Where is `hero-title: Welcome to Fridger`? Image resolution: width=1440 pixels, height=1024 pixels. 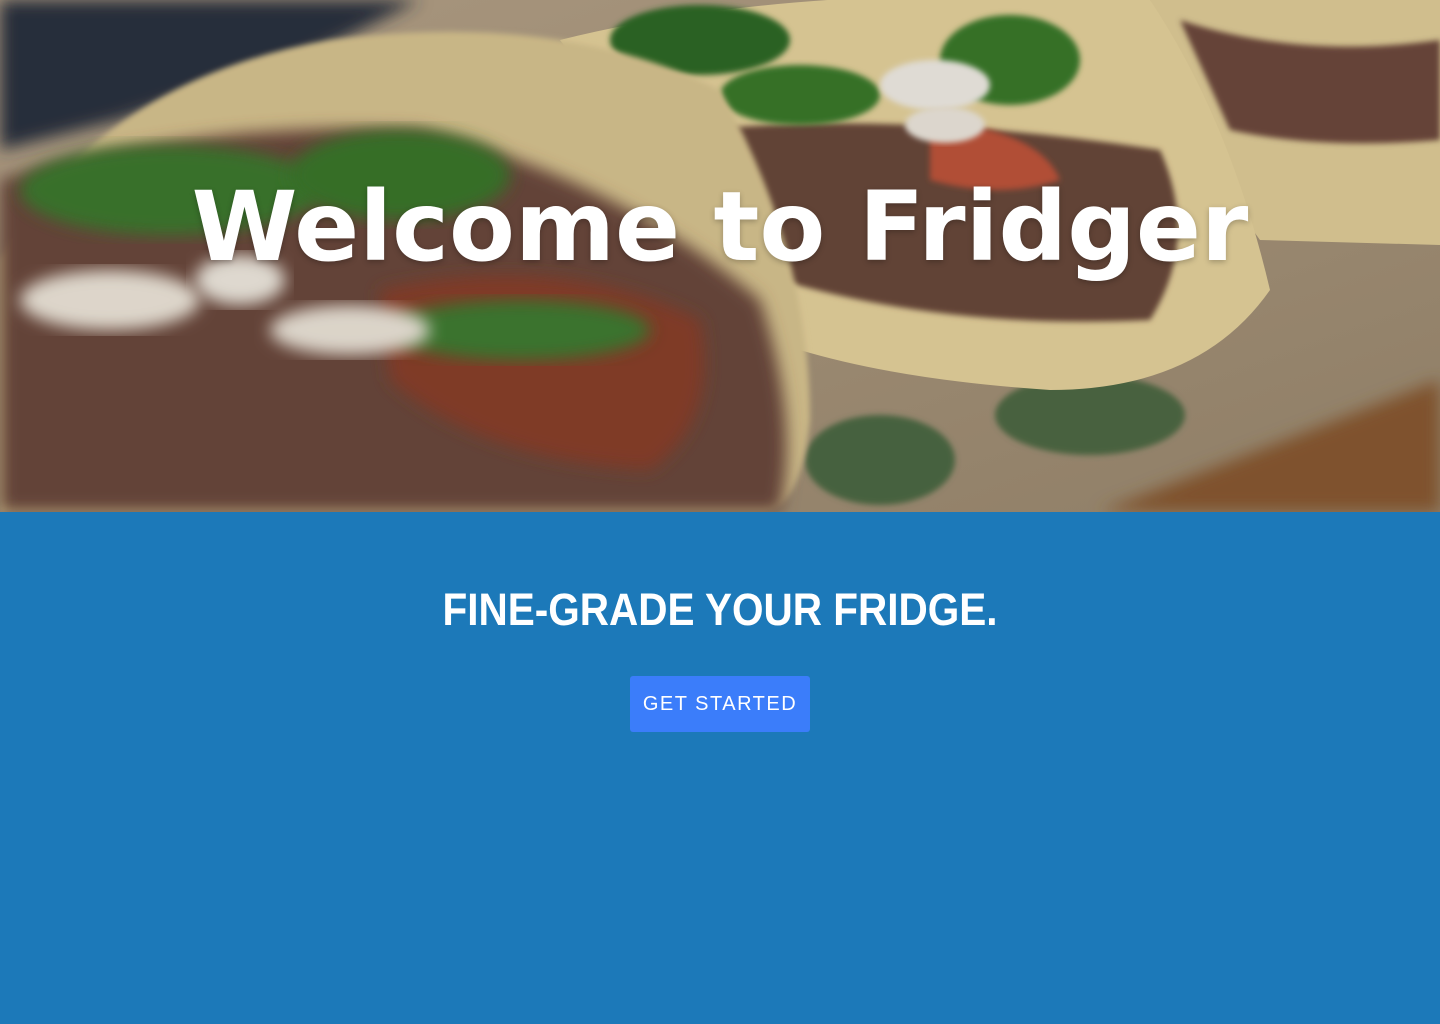
hero-title: Welcome to Fridger is located at coordinates (720, 227).